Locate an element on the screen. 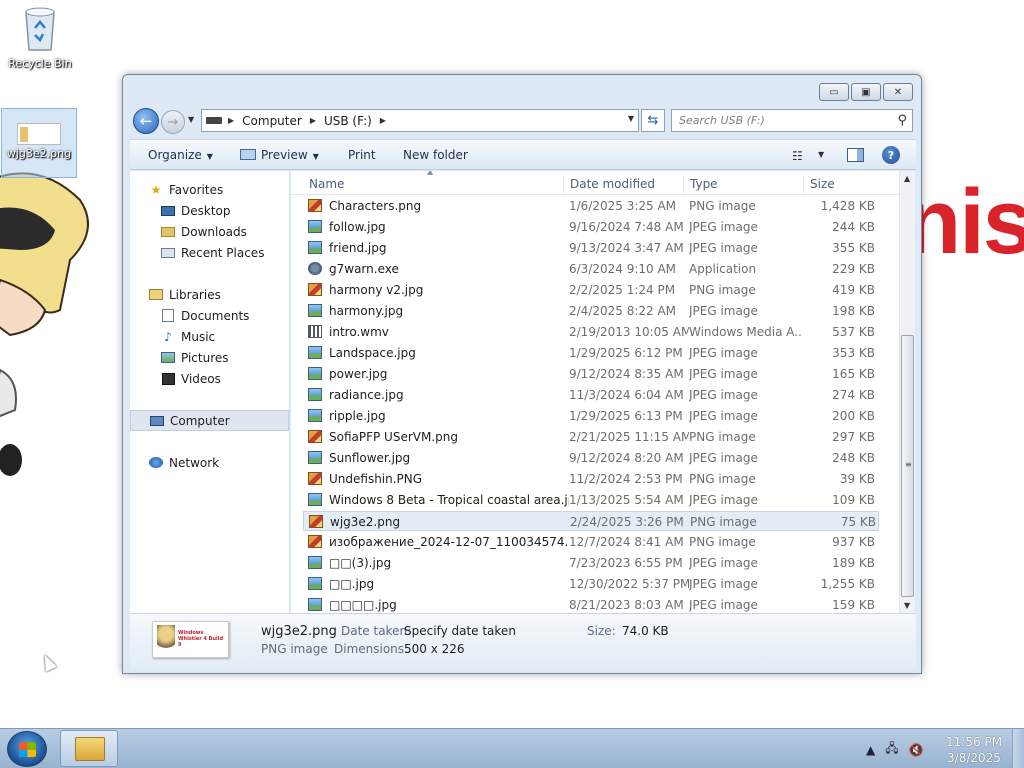  scroll-up-icon: ▲ is located at coordinates (907, 178).